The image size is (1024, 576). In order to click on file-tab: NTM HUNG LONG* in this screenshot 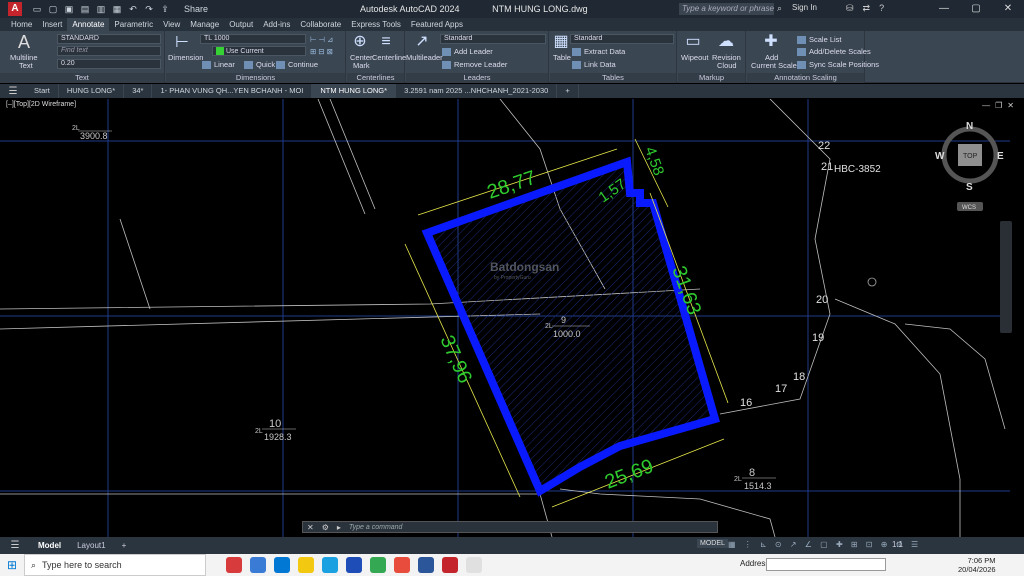, I will do `click(354, 91)`.